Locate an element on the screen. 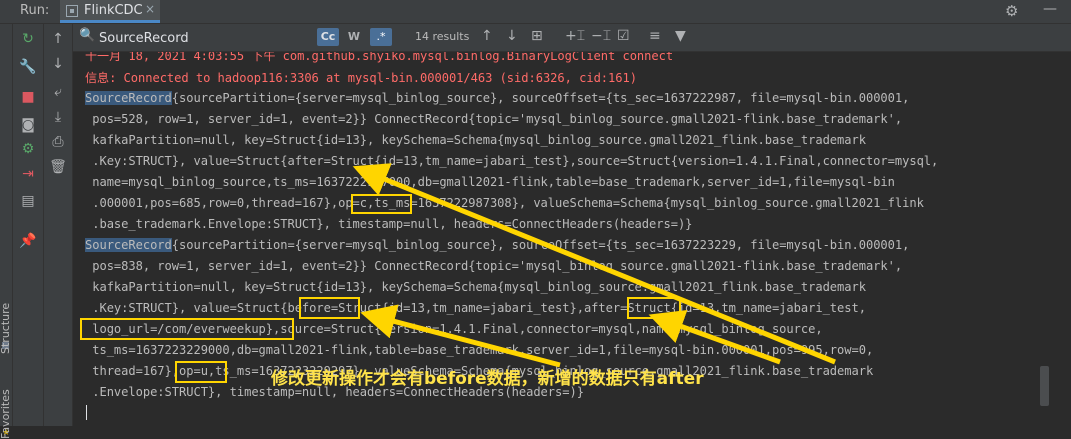 The height and width of the screenshot is (439, 1071). arrow-to-before is located at coordinates (460, 336).